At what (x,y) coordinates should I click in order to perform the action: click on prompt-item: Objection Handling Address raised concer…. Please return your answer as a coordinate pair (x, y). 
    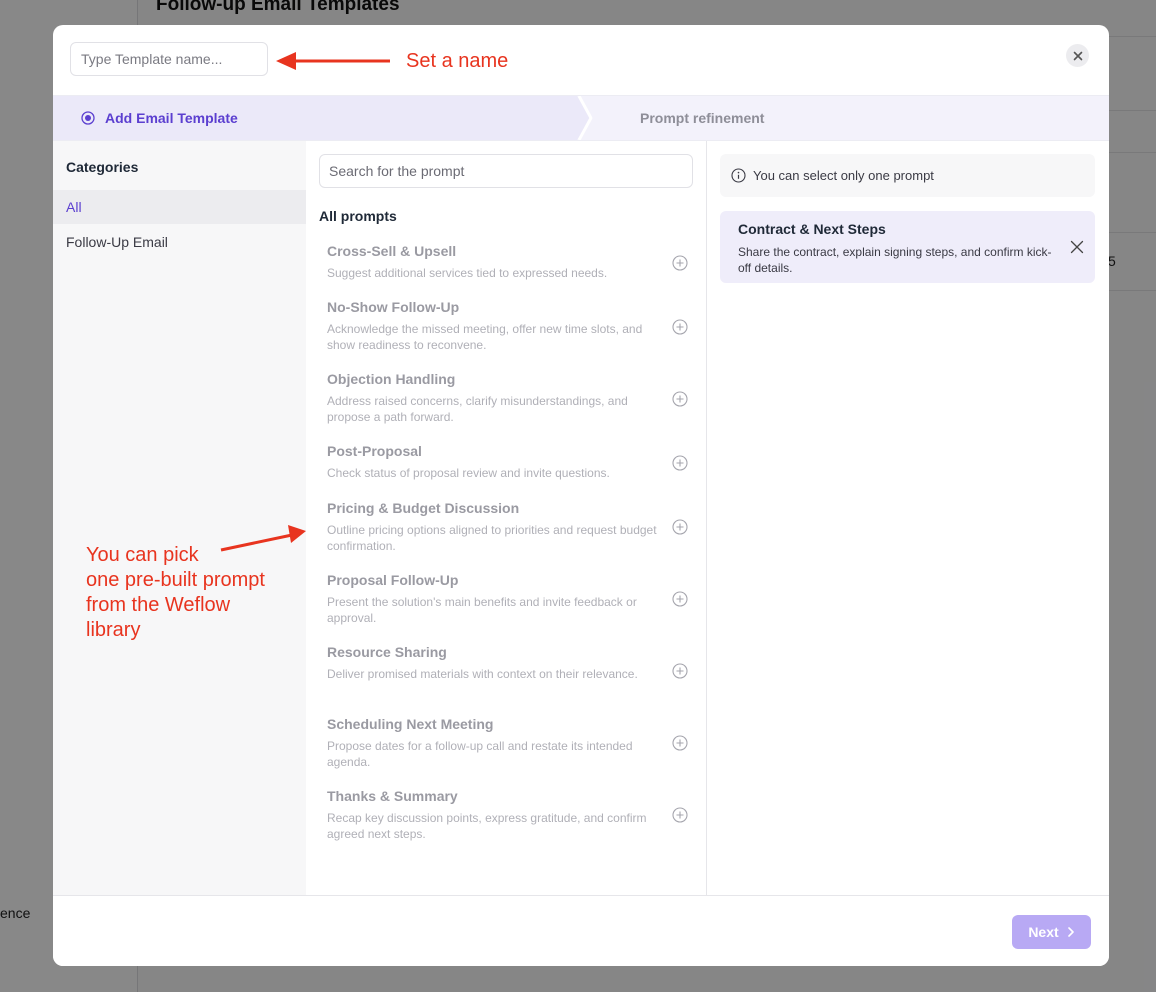
    Looking at the image, I should click on (507, 398).